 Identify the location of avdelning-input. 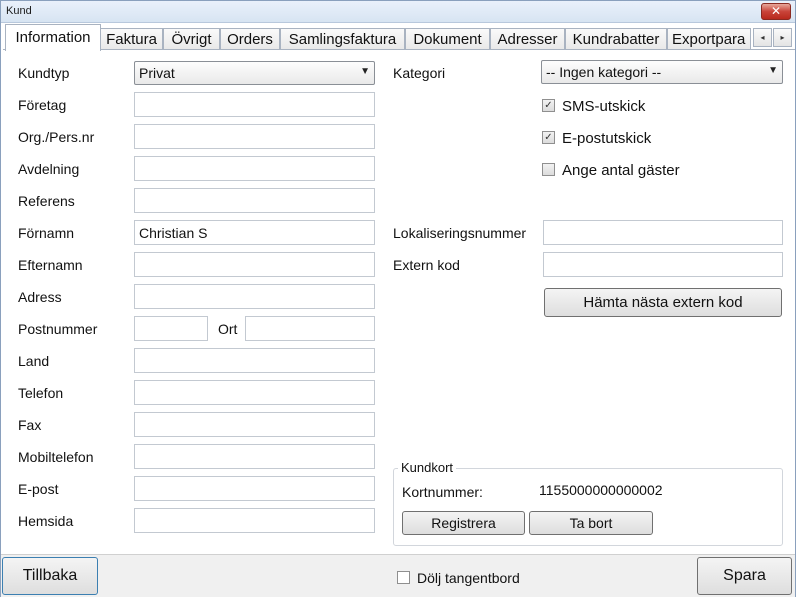
(254, 168).